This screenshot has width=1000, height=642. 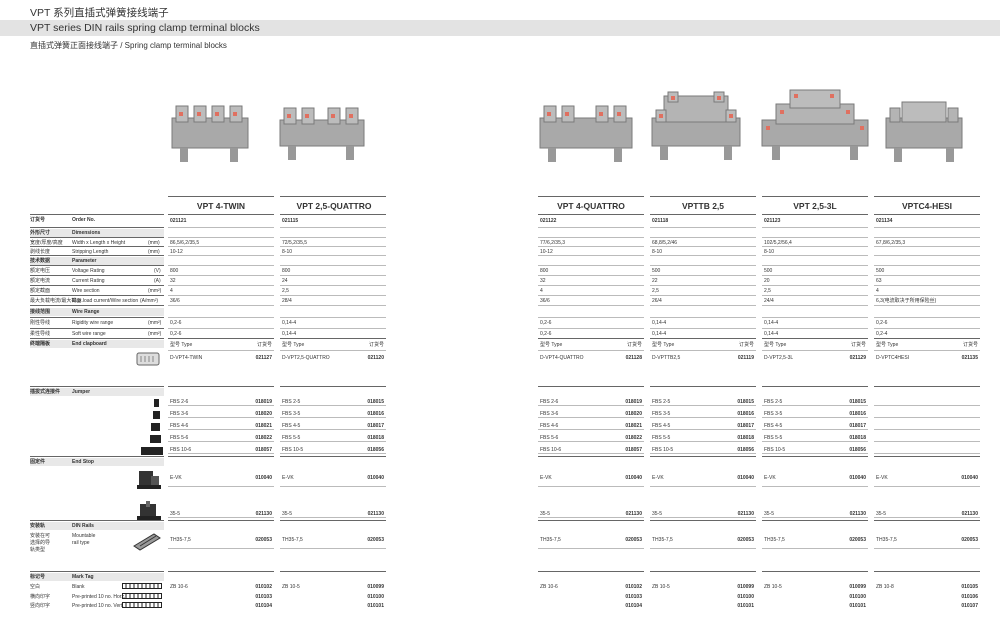 I want to click on dimensions-value: 72/5,2/35,5, so click(x=295, y=243).